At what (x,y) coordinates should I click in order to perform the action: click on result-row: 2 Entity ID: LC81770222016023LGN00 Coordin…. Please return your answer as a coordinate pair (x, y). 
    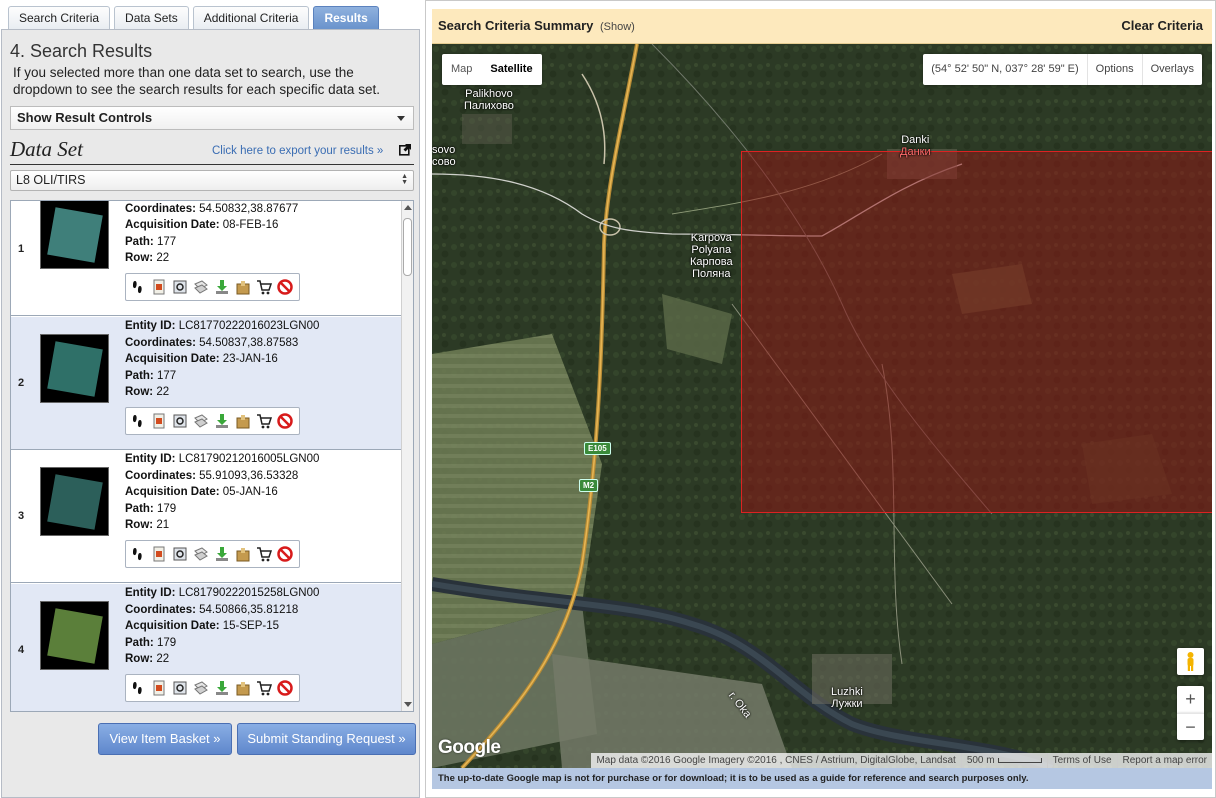
    Looking at the image, I should click on (206, 383).